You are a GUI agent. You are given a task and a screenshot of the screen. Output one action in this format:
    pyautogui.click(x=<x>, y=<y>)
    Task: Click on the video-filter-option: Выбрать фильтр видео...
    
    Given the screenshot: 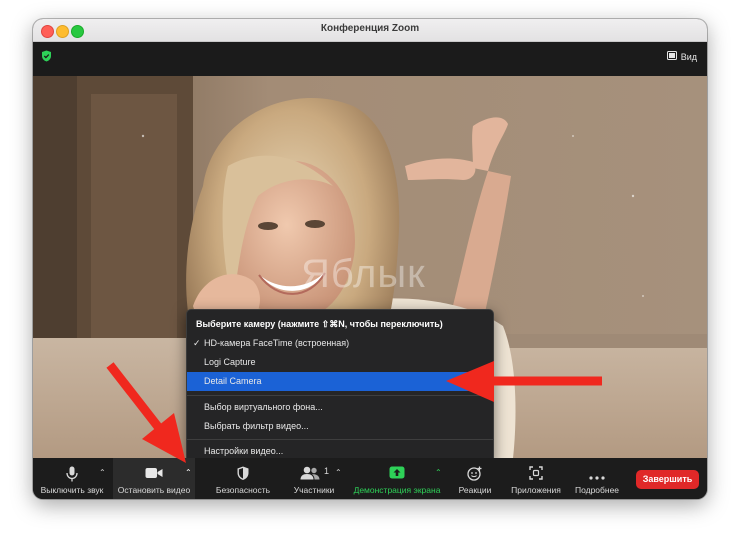 What is the action you would take?
    pyautogui.click(x=340, y=426)
    